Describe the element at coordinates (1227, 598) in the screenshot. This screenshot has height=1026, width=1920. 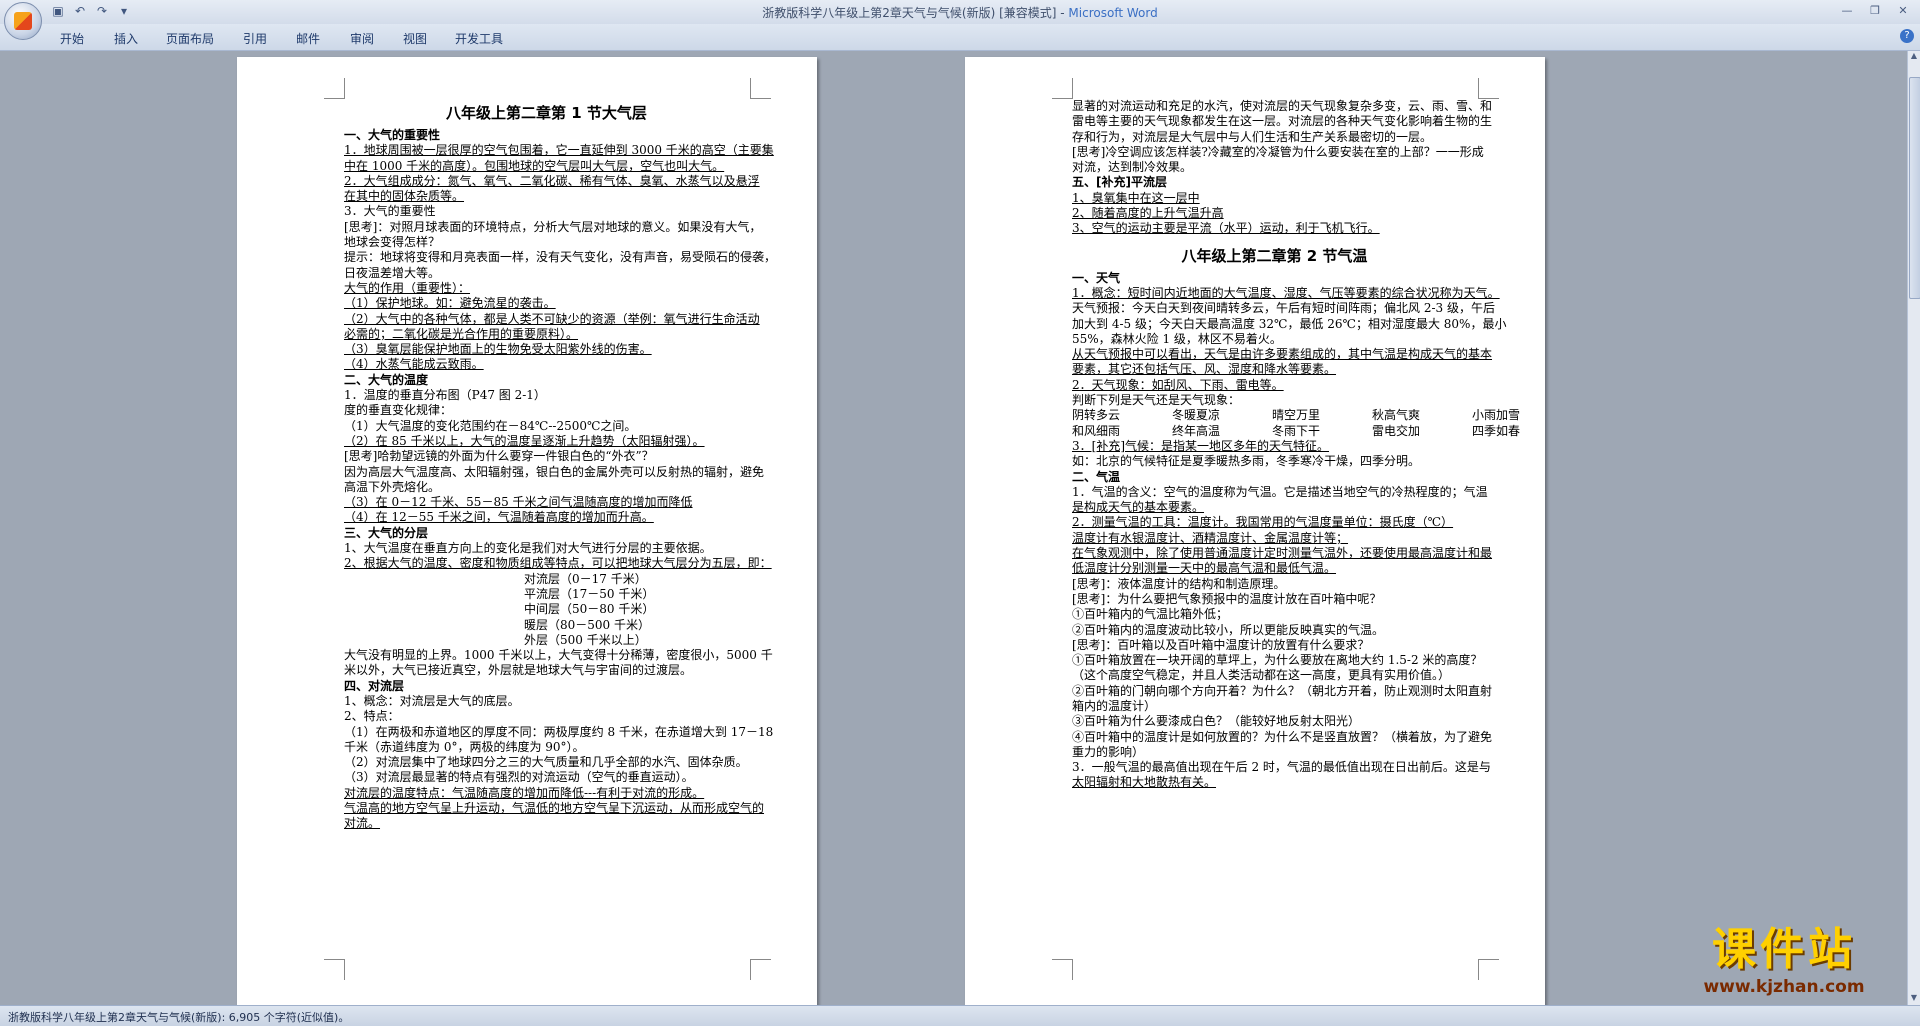
I see `text-line: [思考]：为什么要把气象预报中的温度计放在百叶箱中呢？` at that location.